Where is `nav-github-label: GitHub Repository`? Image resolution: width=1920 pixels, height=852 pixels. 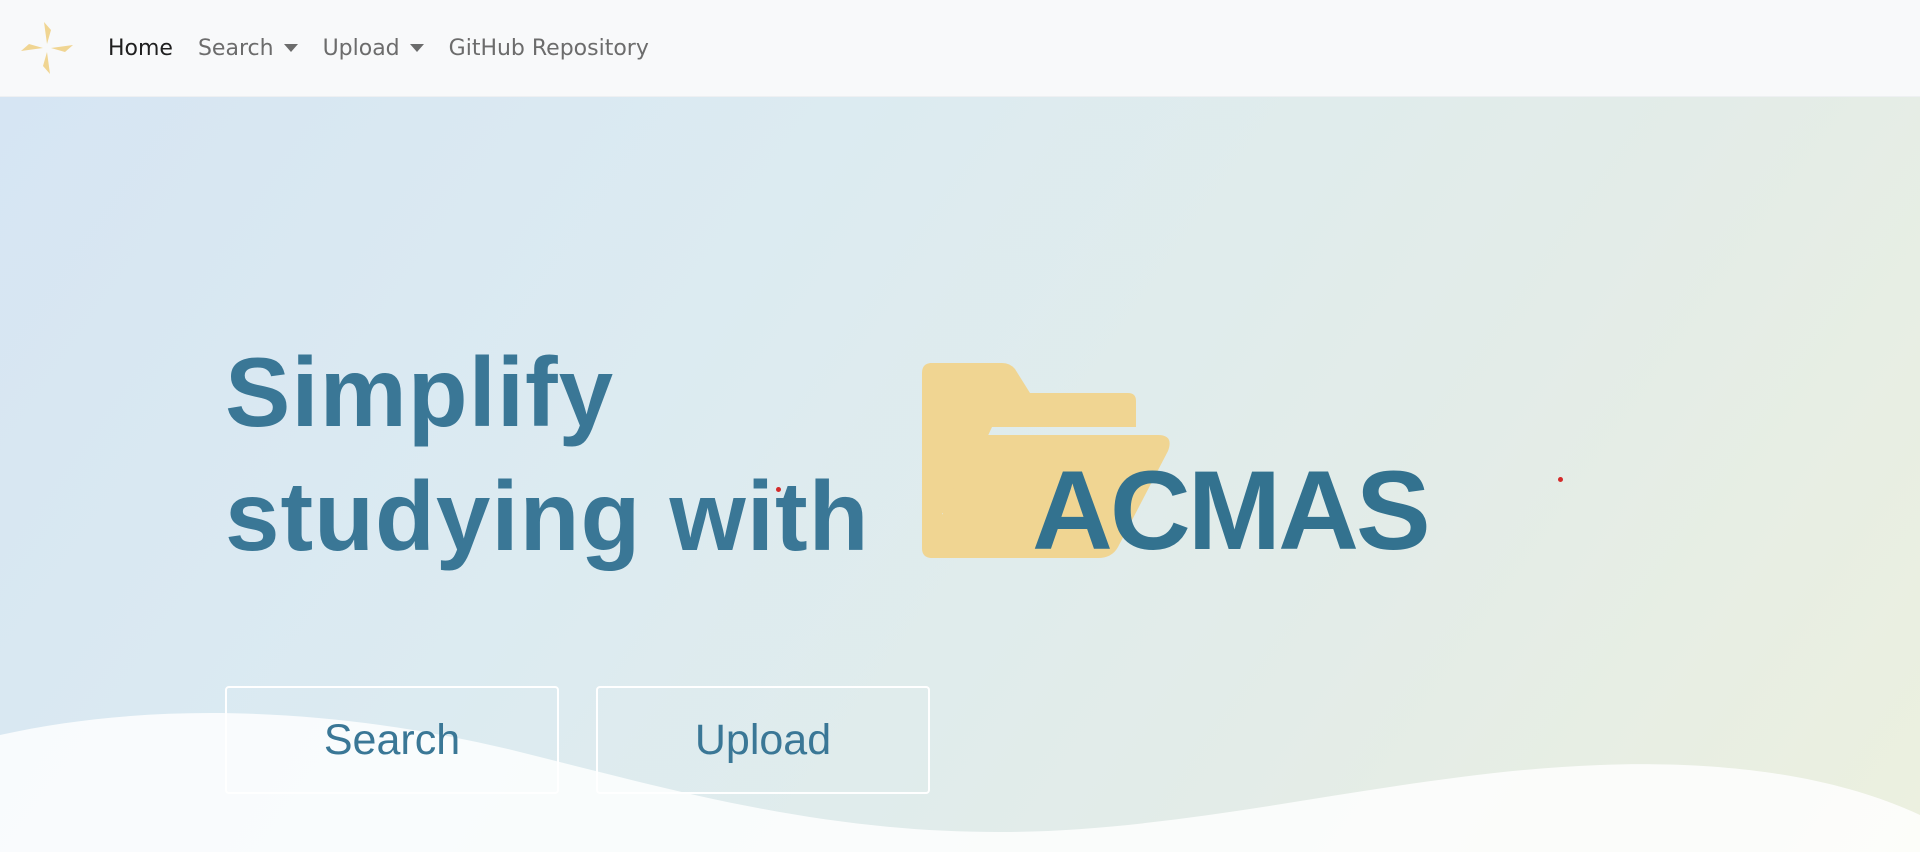 nav-github-label: GitHub Repository is located at coordinates (548, 48).